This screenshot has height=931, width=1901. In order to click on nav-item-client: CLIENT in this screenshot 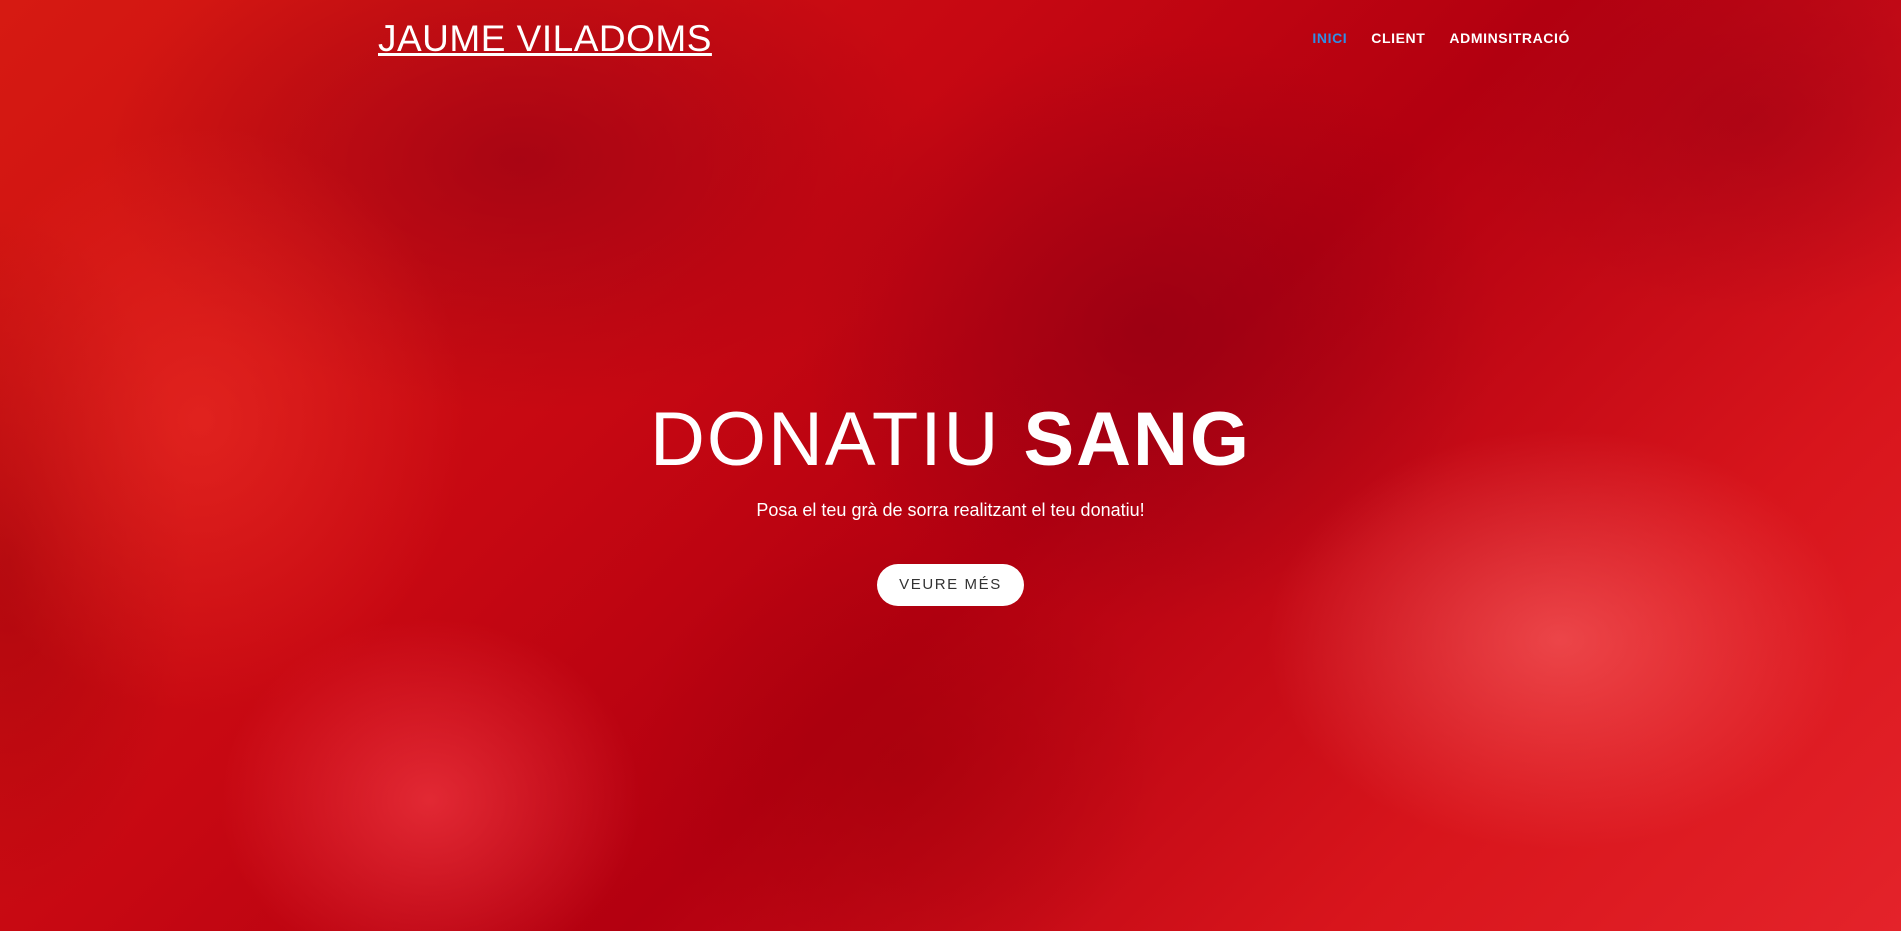, I will do `click(1398, 38)`.